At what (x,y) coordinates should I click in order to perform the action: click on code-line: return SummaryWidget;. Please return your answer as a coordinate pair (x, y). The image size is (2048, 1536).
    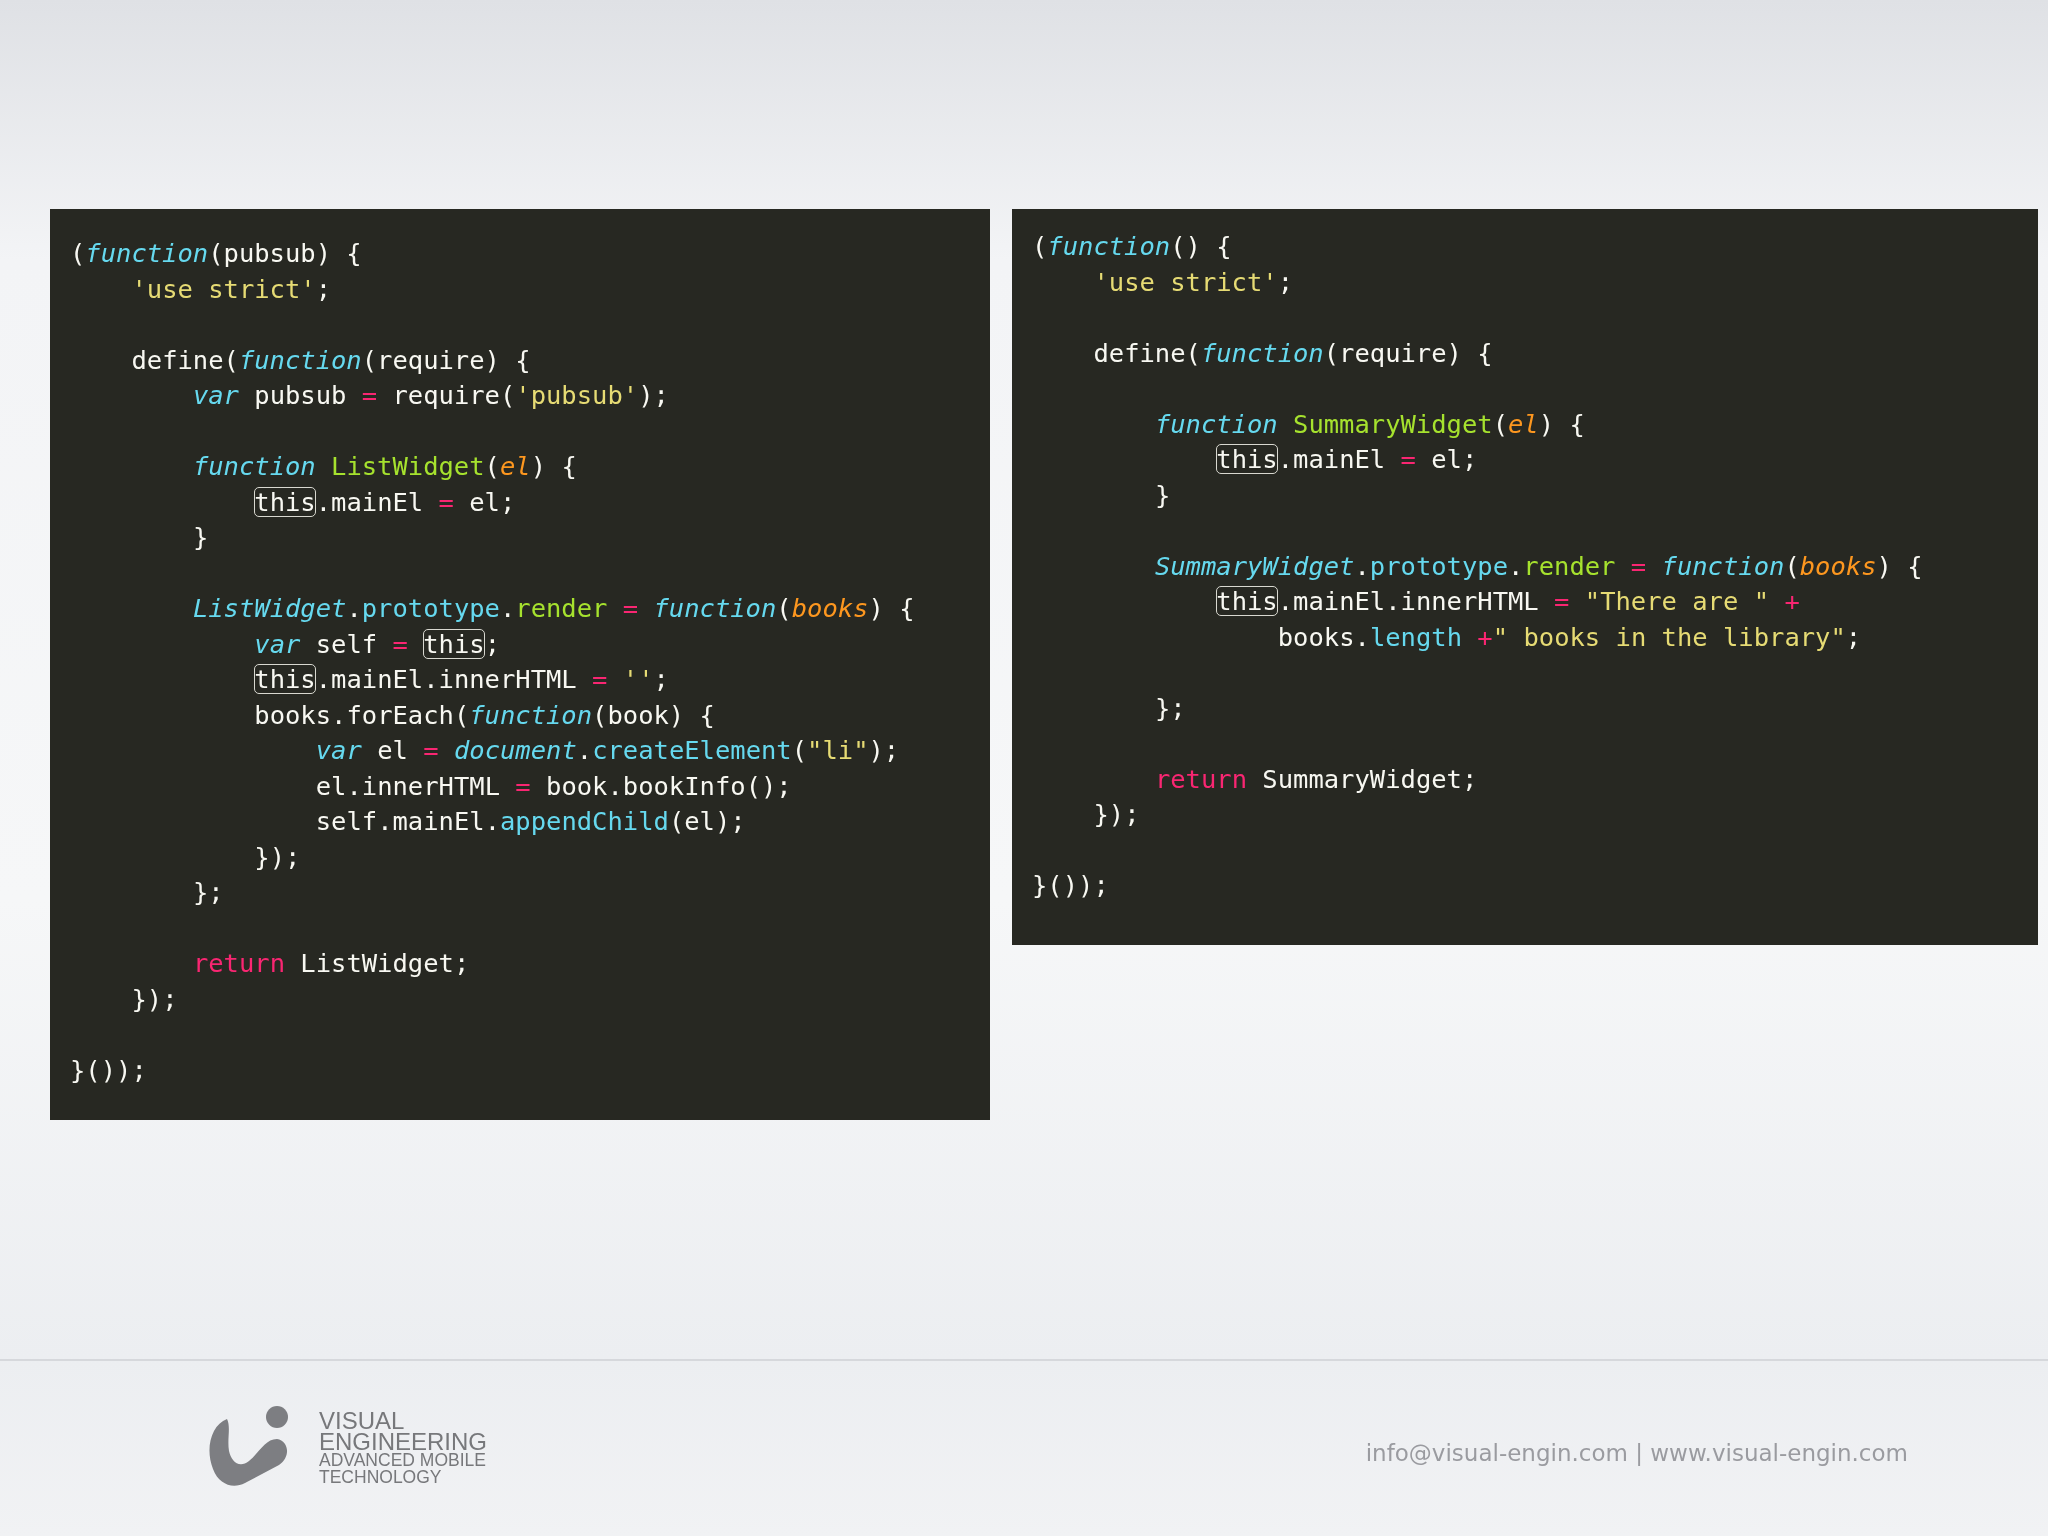
    Looking at the image, I should click on (1316, 779).